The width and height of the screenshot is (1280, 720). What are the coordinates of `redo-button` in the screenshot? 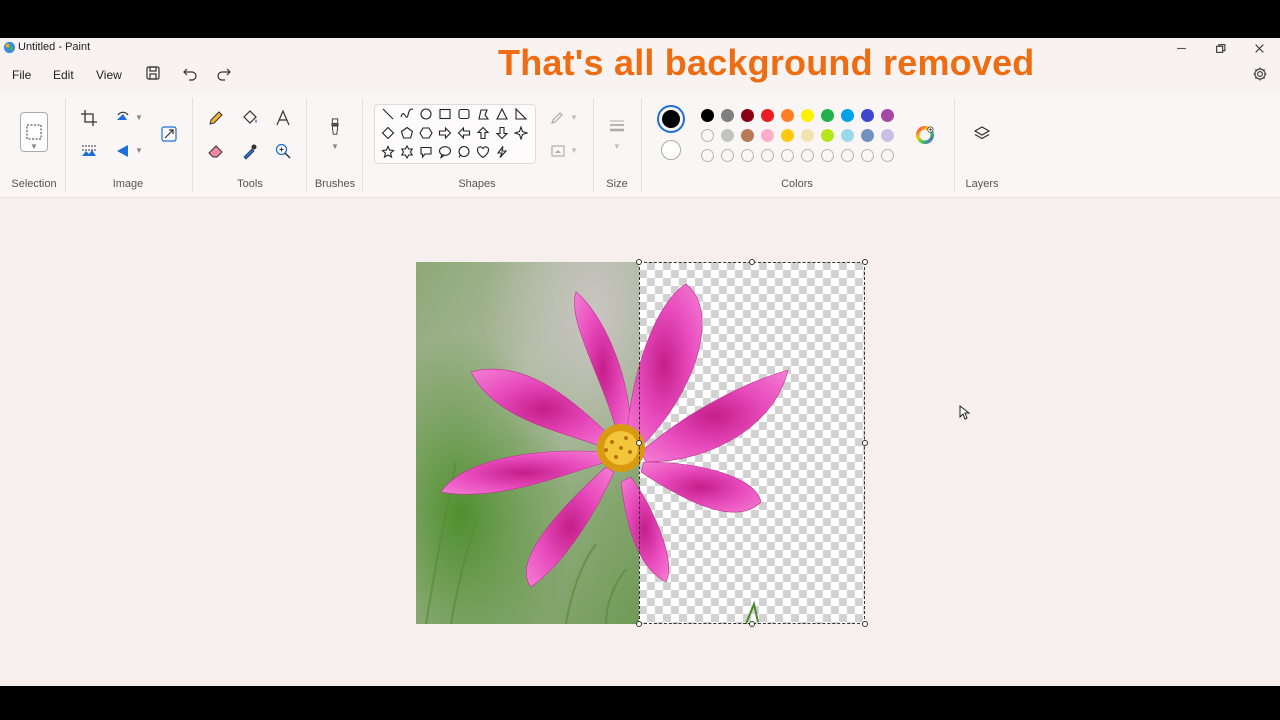 It's located at (225, 74).